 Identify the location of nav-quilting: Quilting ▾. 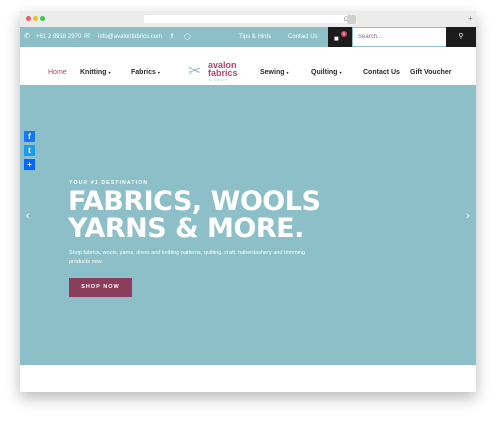
(326, 72).